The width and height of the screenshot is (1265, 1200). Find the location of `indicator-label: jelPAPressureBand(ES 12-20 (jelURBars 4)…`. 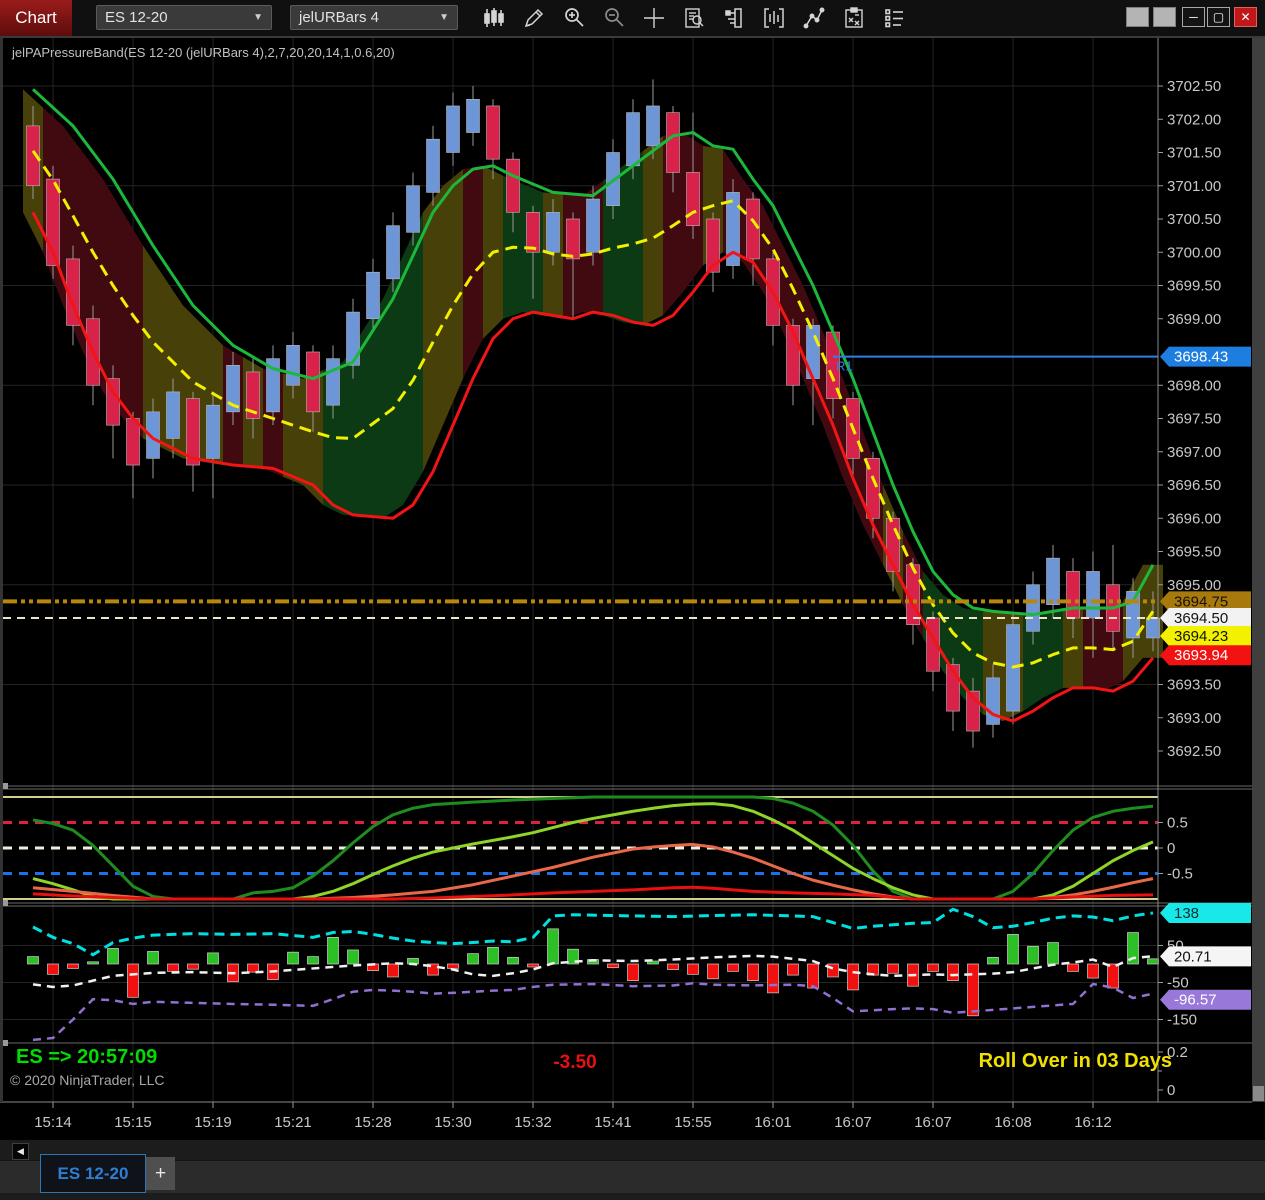

indicator-label: jelPAPressureBand(ES 12-20 (jelURBars 4)… is located at coordinates (203, 52).